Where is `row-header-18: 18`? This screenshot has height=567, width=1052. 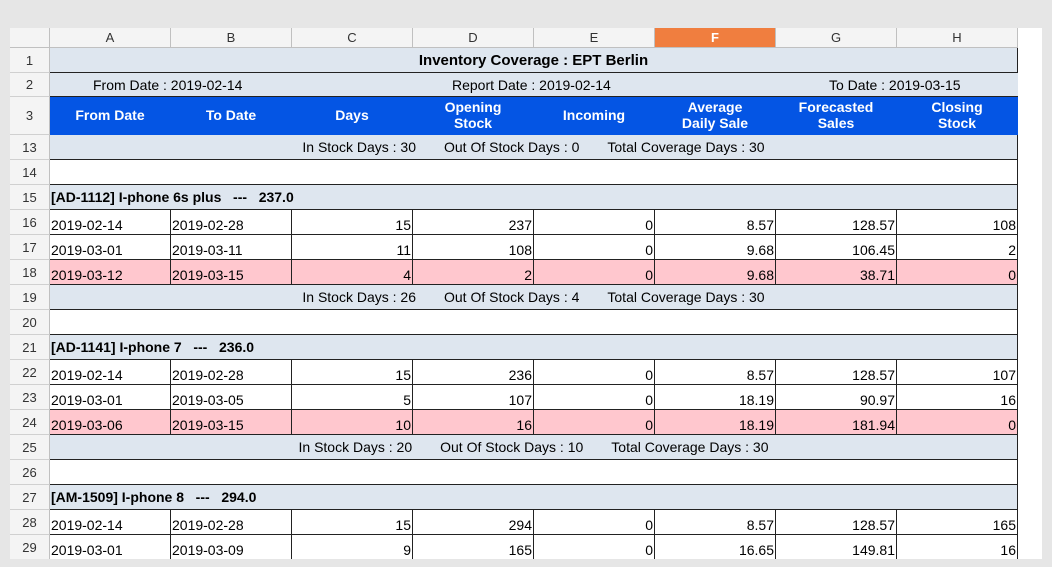 row-header-18: 18 is located at coordinates (30, 272).